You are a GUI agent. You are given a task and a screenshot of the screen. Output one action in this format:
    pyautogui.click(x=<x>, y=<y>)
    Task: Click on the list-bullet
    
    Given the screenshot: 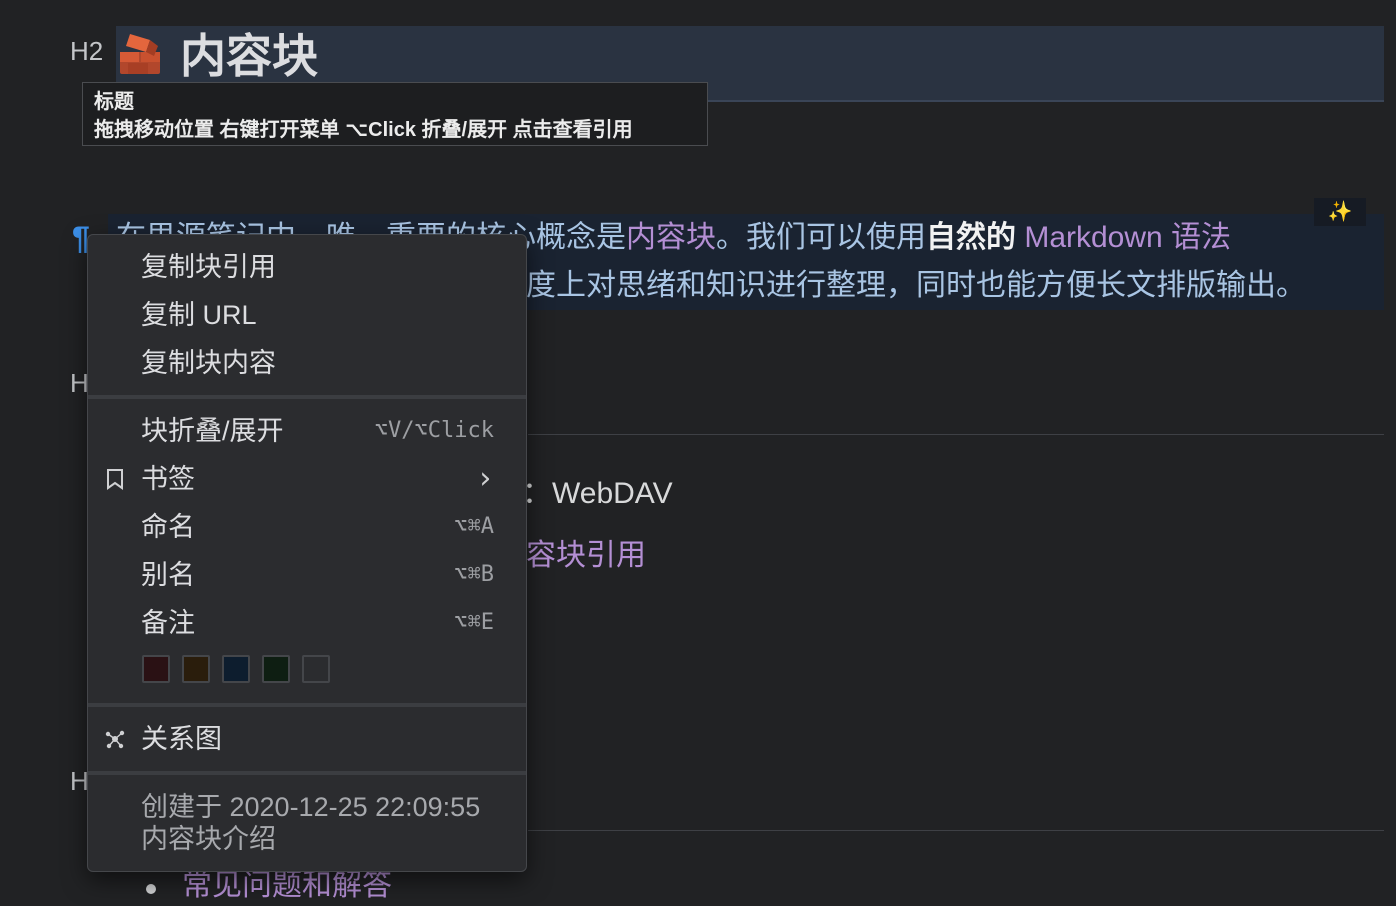 What is the action you would take?
    pyautogui.click(x=151, y=889)
    